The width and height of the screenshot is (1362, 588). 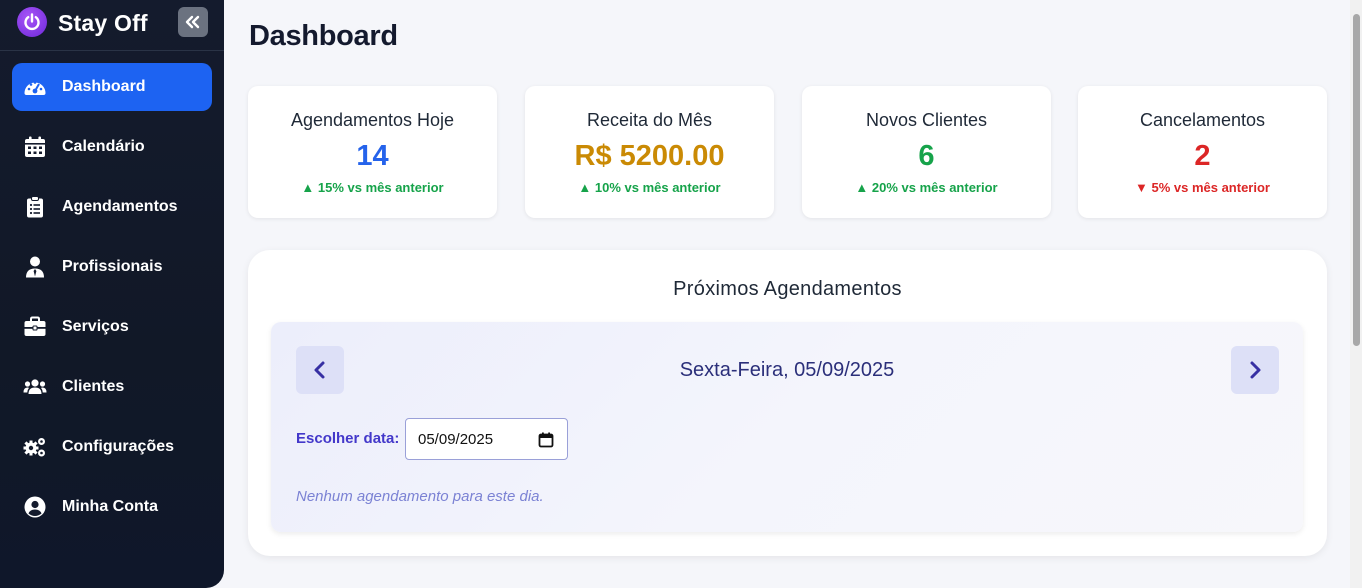 I want to click on gears-icon, so click(x=34, y=447).